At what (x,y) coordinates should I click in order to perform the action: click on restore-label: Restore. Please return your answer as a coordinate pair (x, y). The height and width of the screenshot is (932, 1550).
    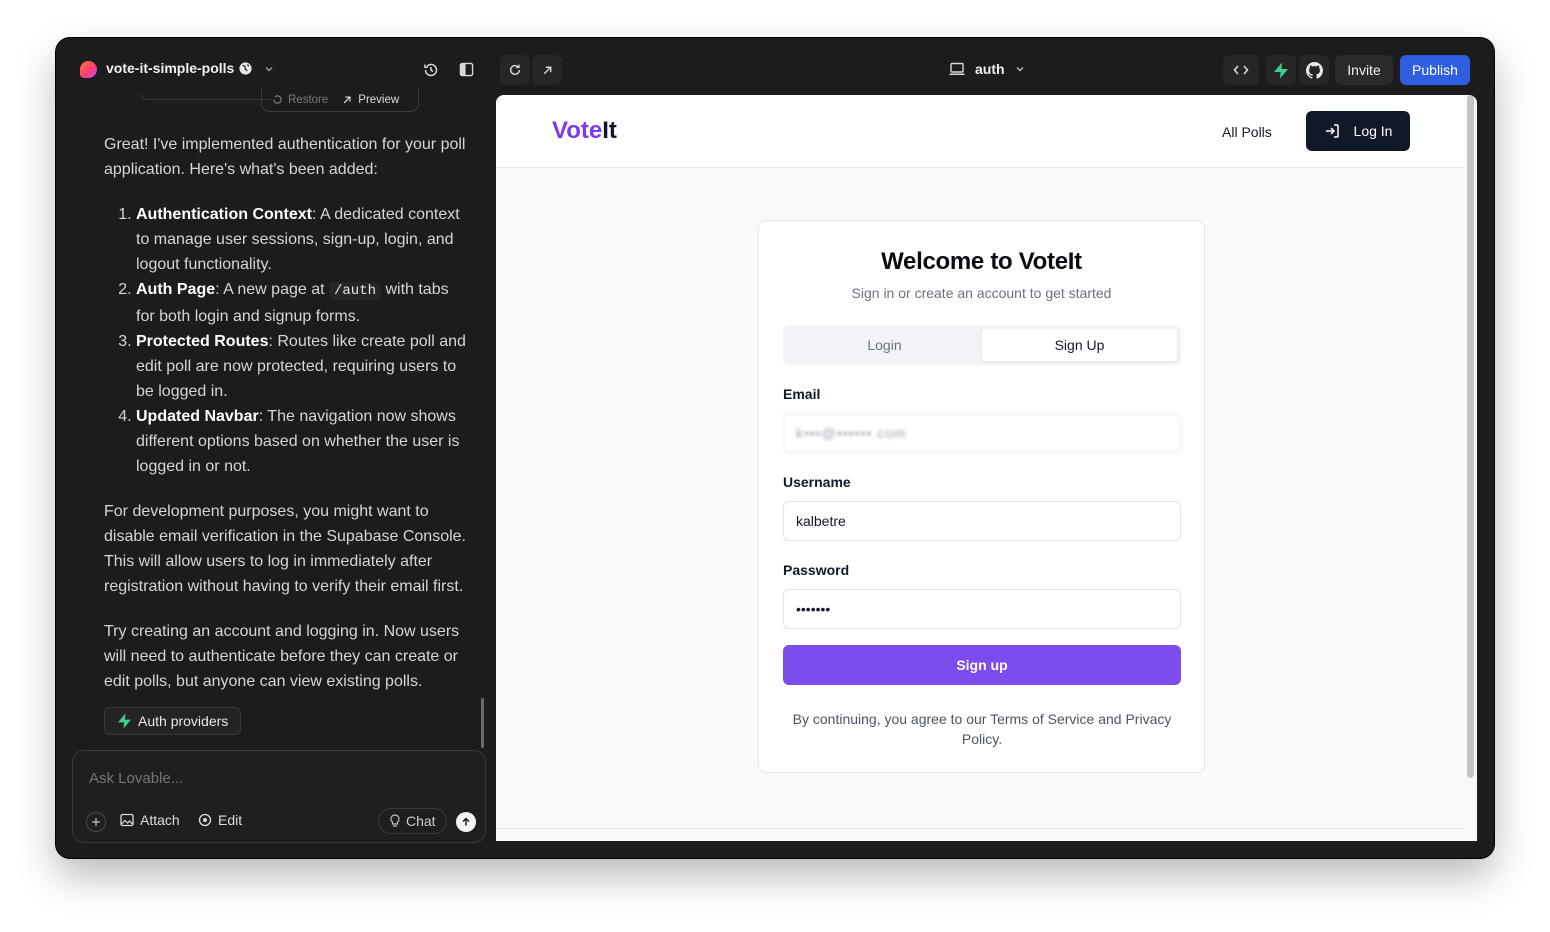
    Looking at the image, I should click on (308, 99).